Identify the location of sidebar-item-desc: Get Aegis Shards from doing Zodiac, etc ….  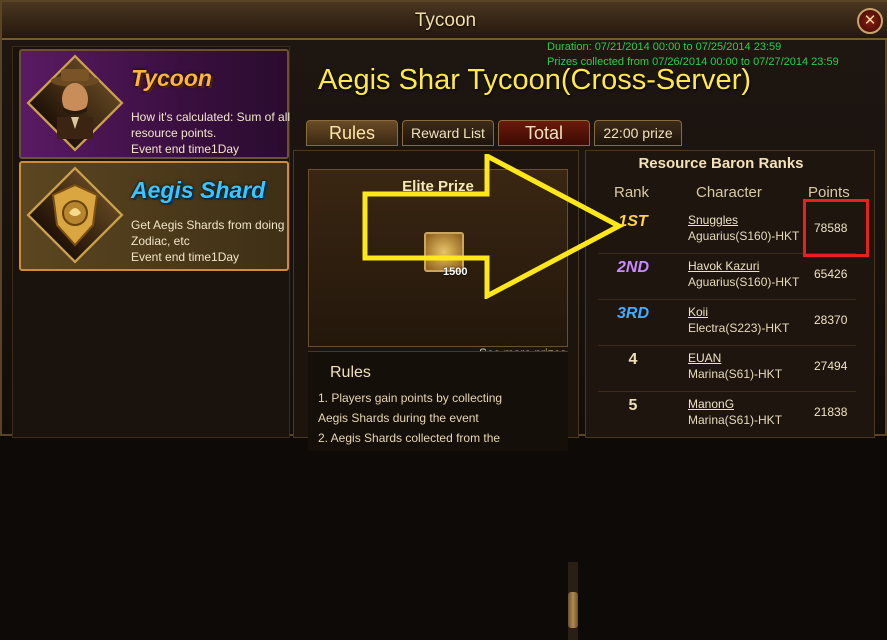
(211, 241).